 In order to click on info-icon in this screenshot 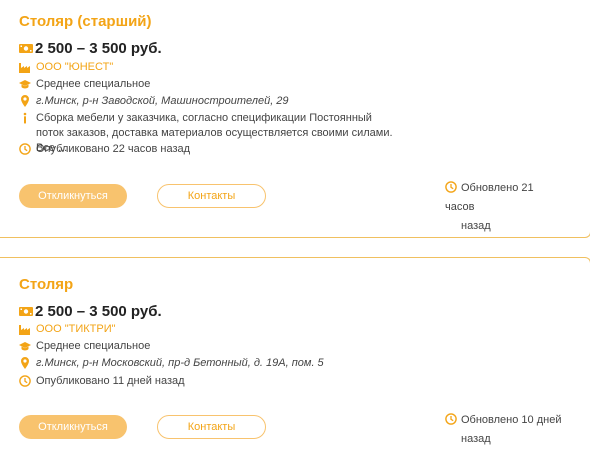, I will do `click(25, 118)`.